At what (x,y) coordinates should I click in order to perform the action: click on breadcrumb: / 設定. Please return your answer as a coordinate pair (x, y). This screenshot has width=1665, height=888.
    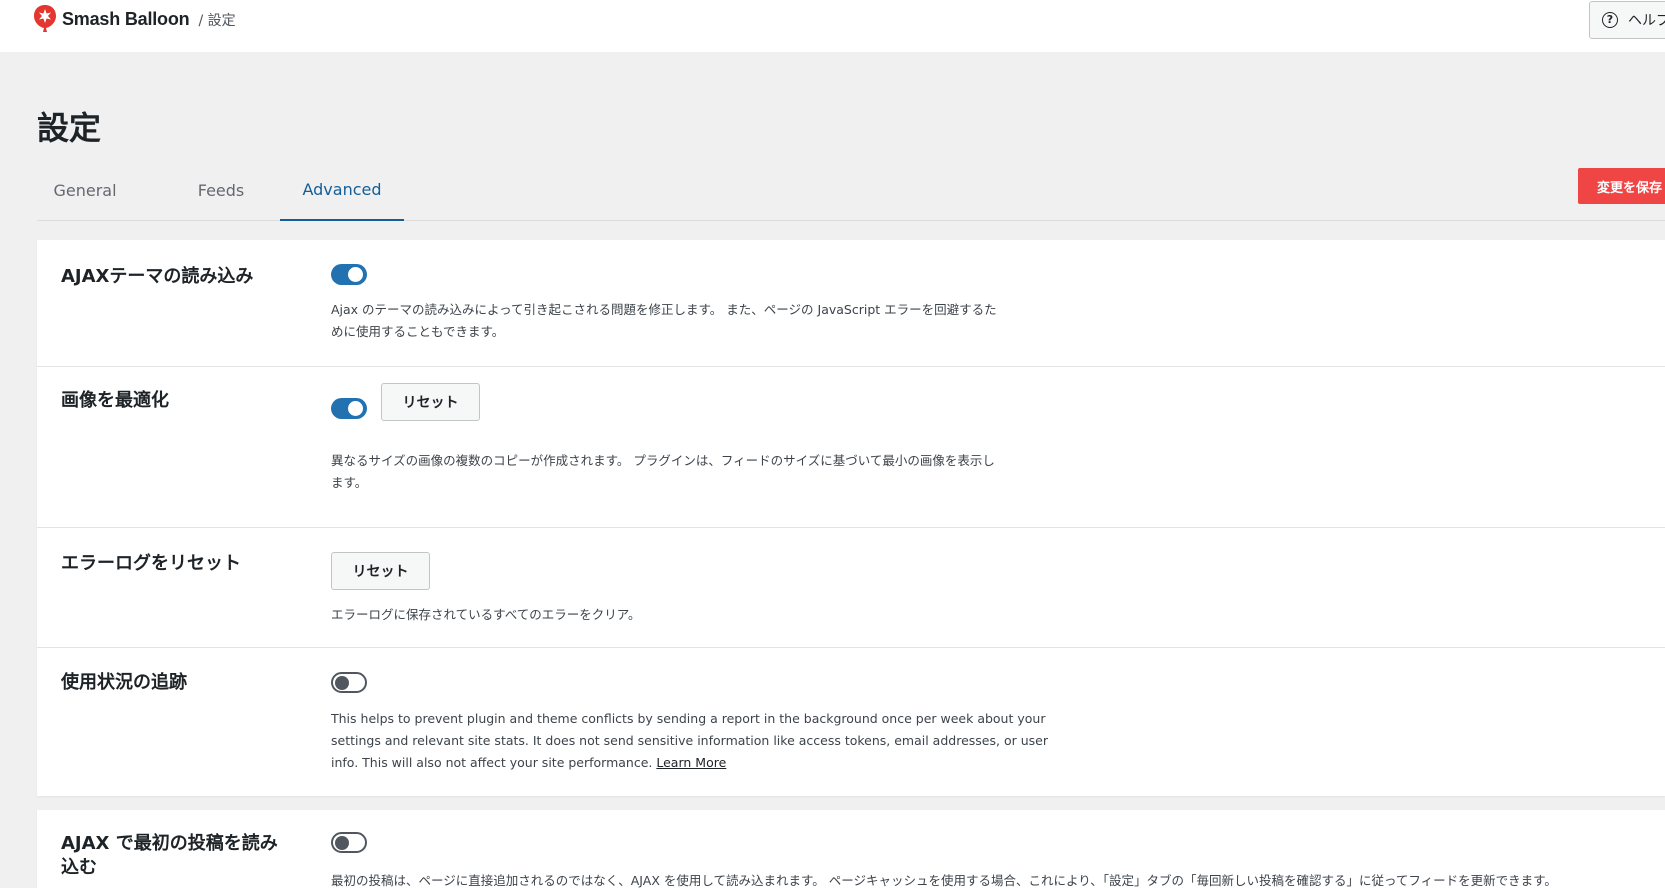
    Looking at the image, I should click on (217, 20).